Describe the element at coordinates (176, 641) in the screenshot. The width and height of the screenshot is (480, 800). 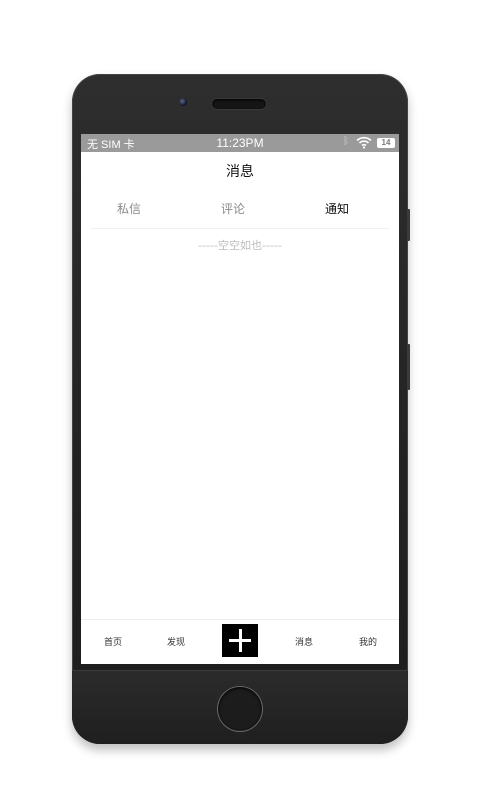
I see `tabbar-item-discover: 发现` at that location.